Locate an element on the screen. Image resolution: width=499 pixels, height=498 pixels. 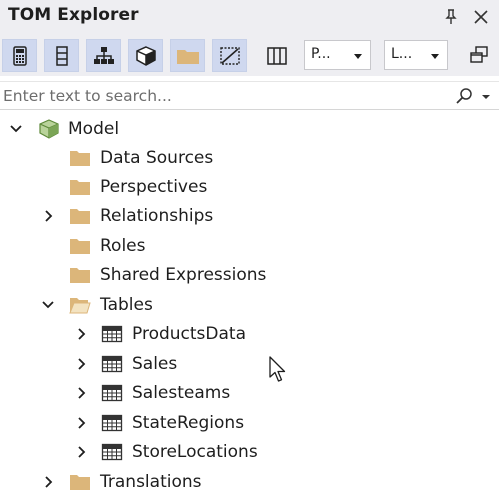
tree-node-label: Tables is located at coordinates (126, 305).